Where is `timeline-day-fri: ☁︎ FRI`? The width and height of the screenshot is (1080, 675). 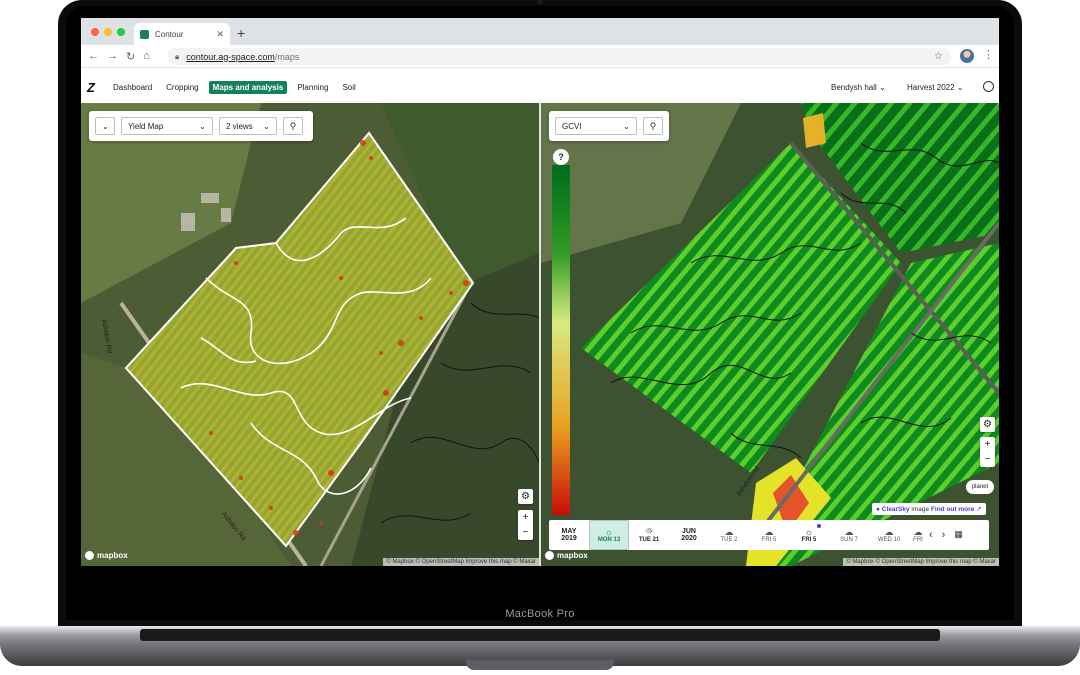
timeline-day-fri: ☁︎ FRI is located at coordinates (918, 535).